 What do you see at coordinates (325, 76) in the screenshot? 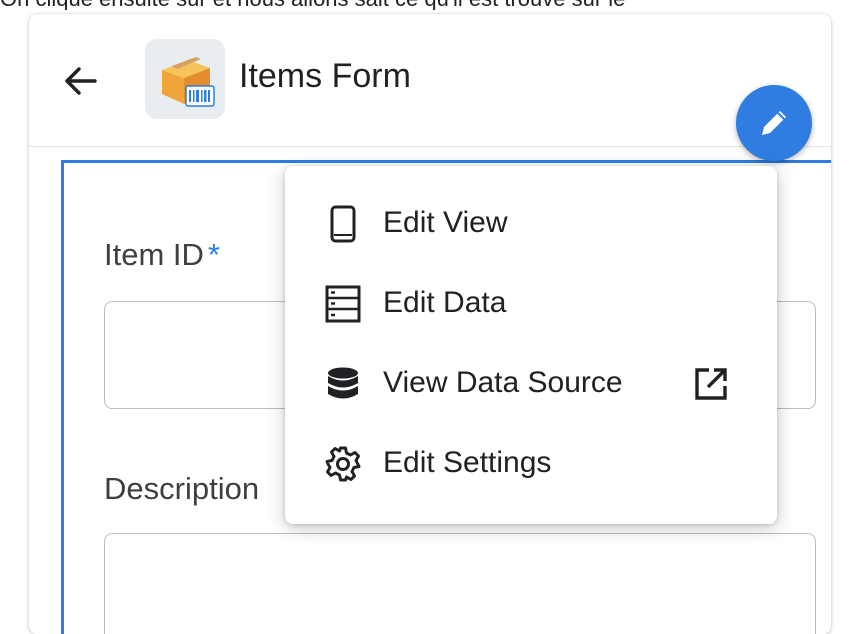
I see `page-title: Items Form` at bounding box center [325, 76].